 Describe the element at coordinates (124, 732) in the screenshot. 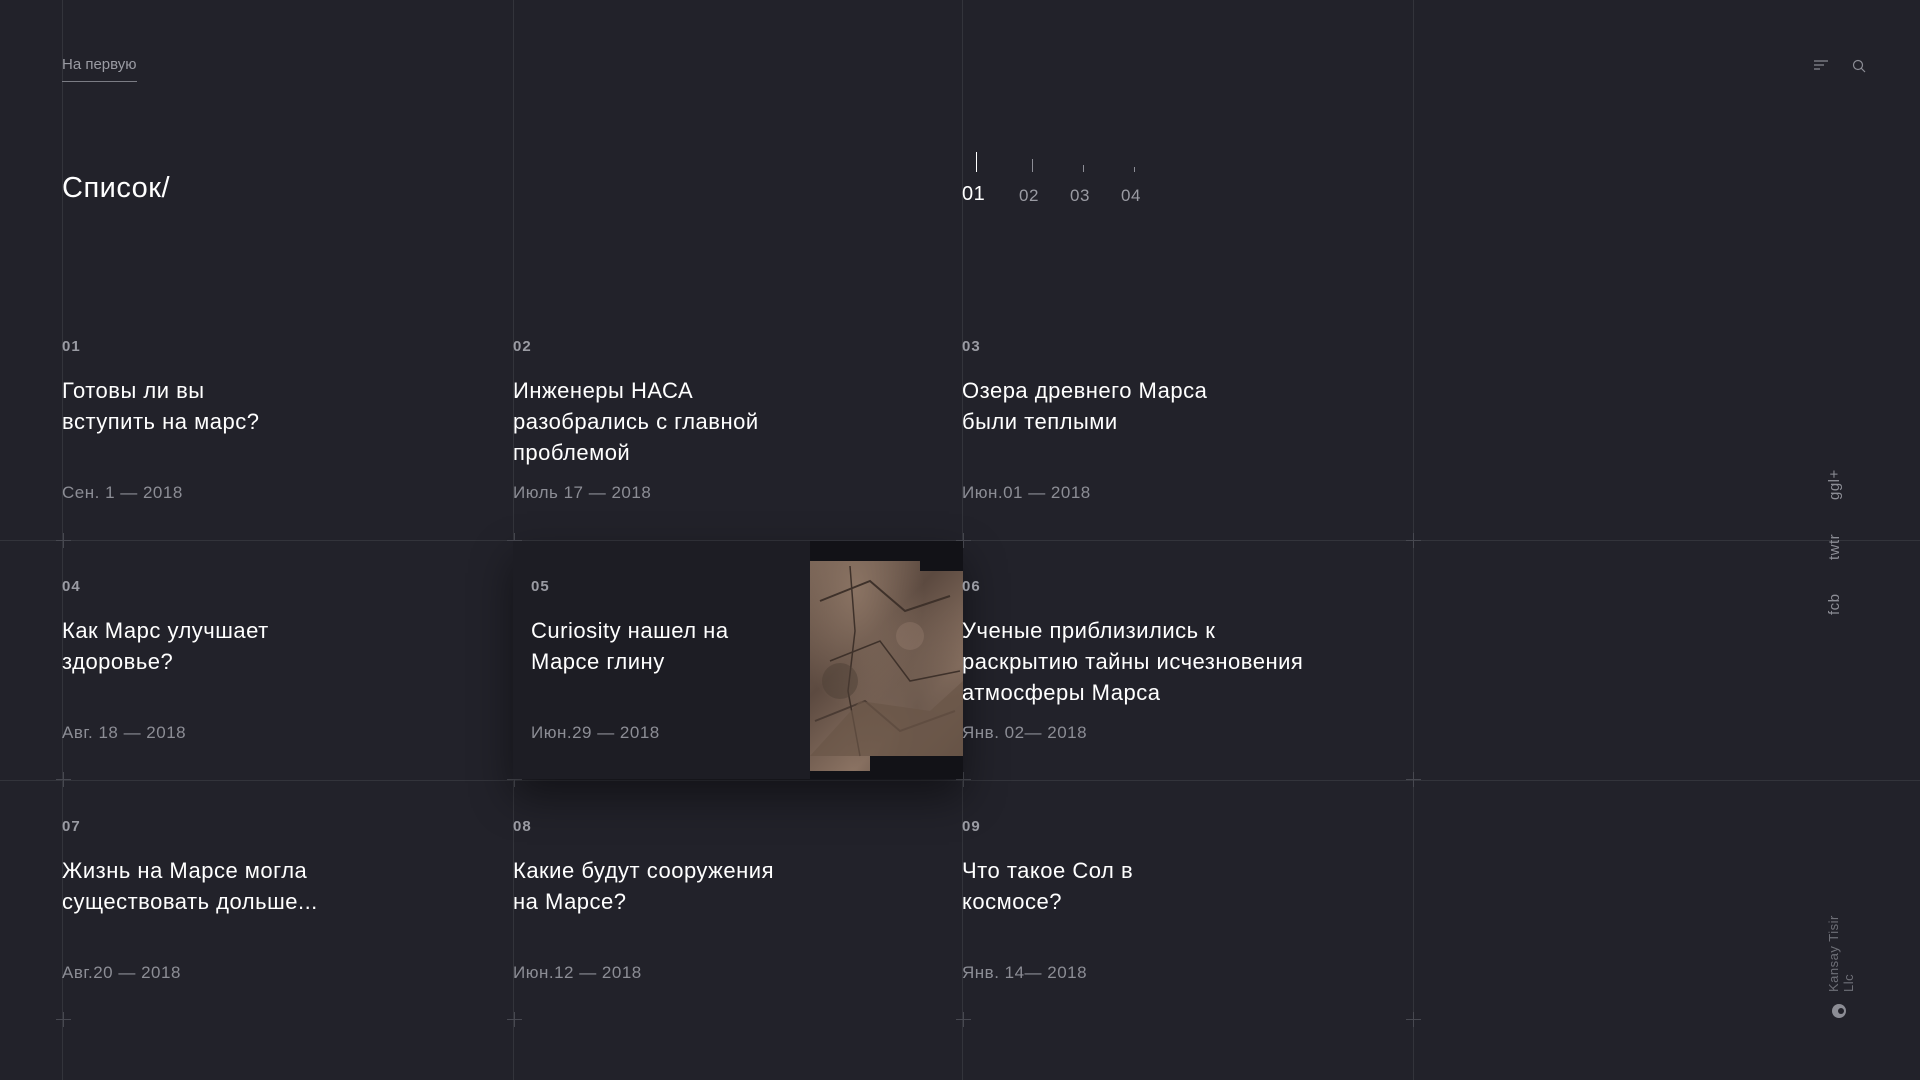

I see `article-date: Авг. 18 — 2018` at that location.